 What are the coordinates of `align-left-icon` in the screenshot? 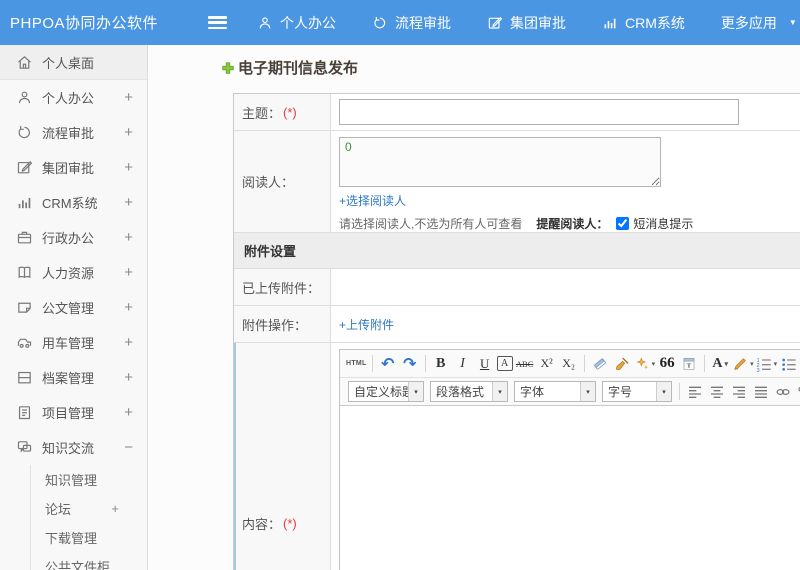 It's located at (695, 392).